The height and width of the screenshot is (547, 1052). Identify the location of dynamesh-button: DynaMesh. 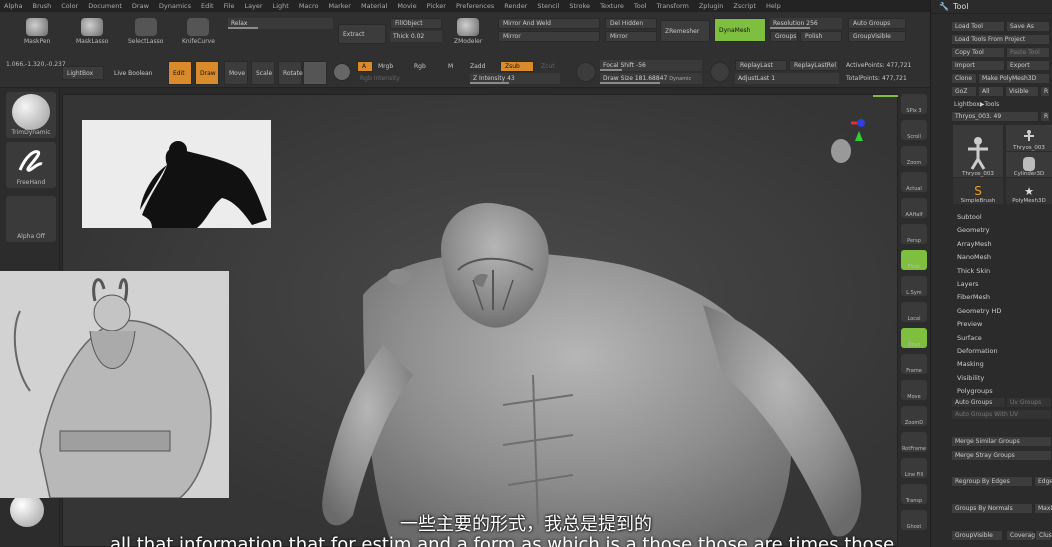
(740, 30).